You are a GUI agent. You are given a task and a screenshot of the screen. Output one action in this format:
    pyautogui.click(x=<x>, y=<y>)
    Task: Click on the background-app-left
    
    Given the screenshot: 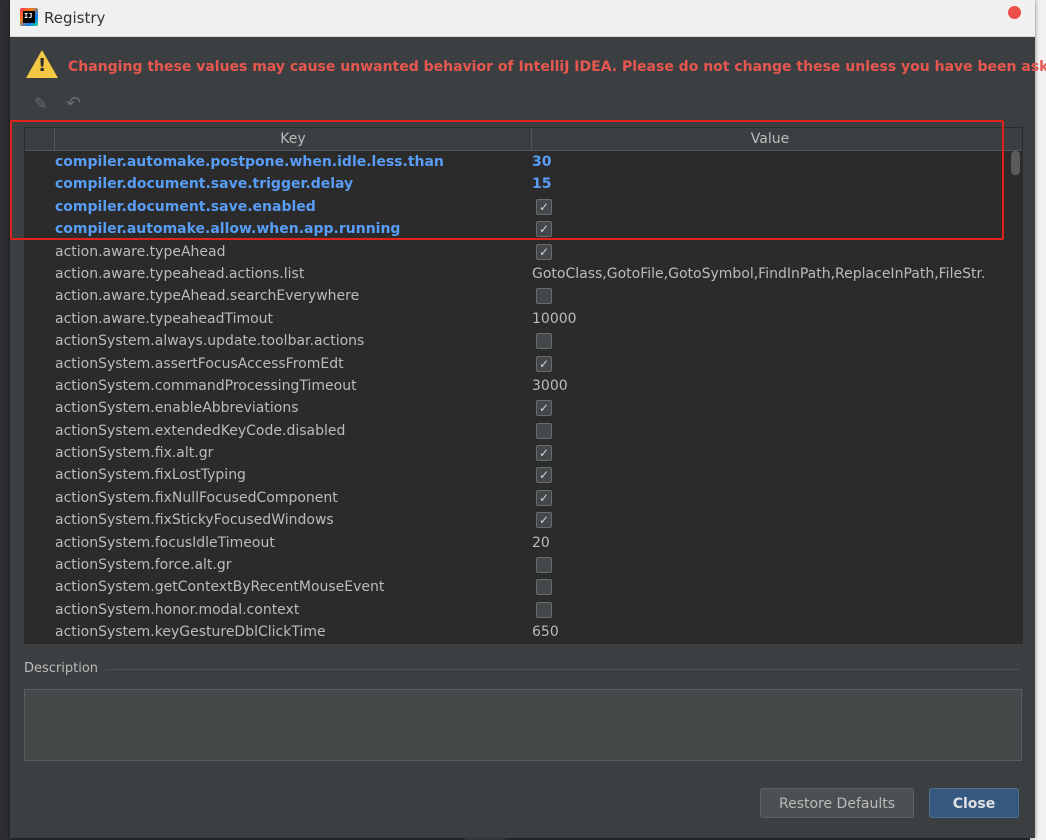 What is the action you would take?
    pyautogui.click(x=5, y=420)
    